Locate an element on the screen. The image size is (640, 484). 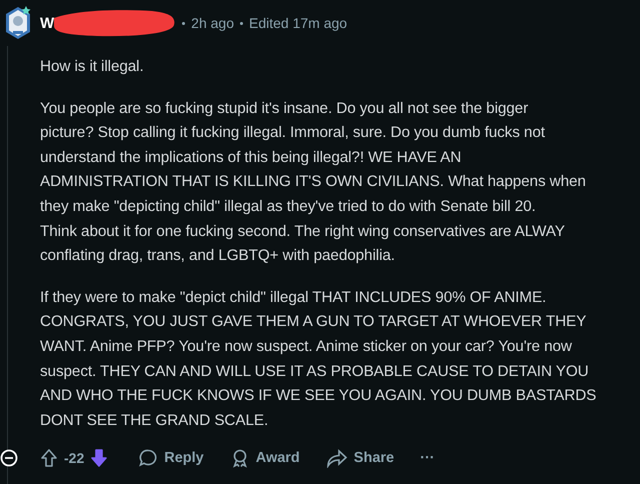
downvote-button is located at coordinates (99, 458).